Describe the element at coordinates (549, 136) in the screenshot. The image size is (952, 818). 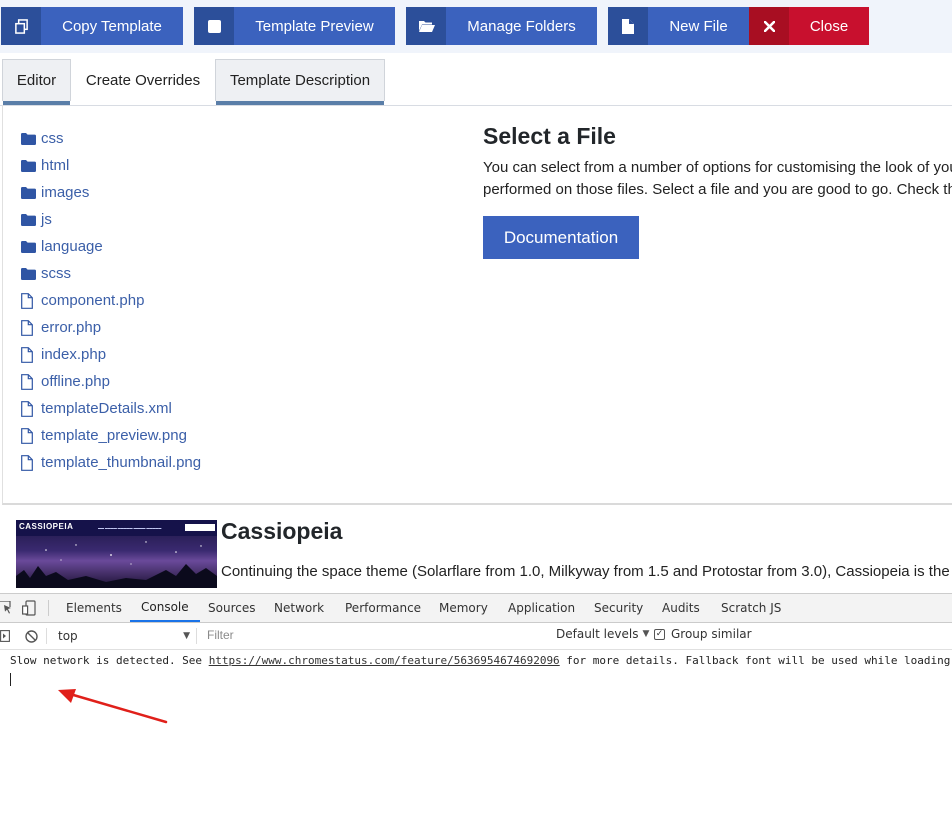
I see `select-file-heading: Select a File` at that location.